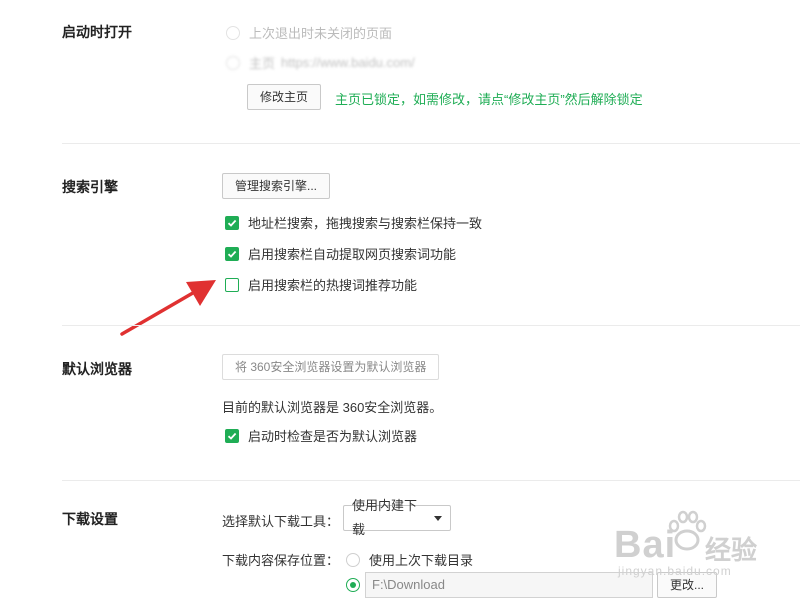 Image resolution: width=800 pixels, height=600 pixels. I want to click on search-option-0: 地址栏搜索，拖拽搜索与搜索栏保持一致, so click(353, 222).